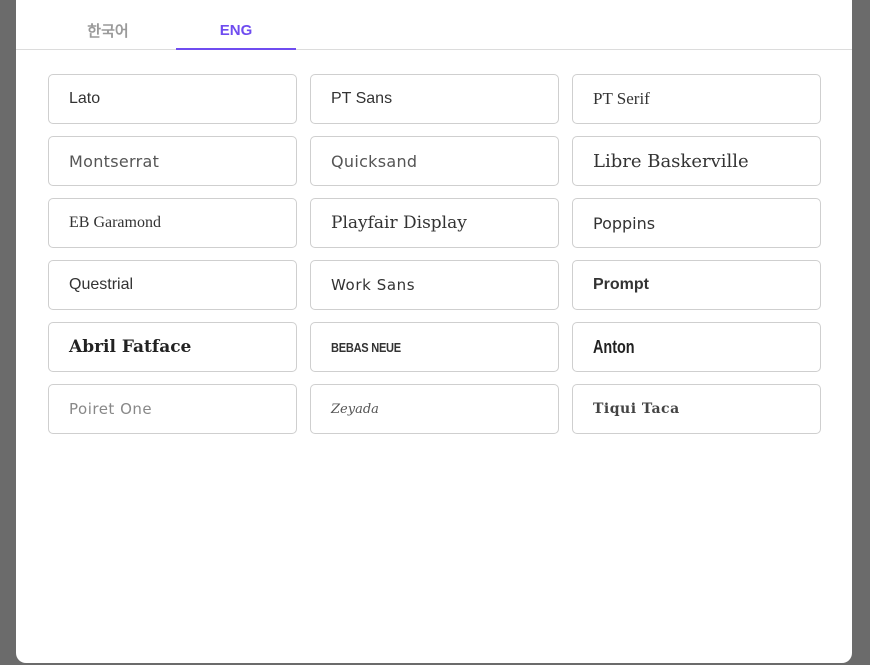  What do you see at coordinates (101, 284) in the screenshot?
I see `font-option-label: Questrial` at bounding box center [101, 284].